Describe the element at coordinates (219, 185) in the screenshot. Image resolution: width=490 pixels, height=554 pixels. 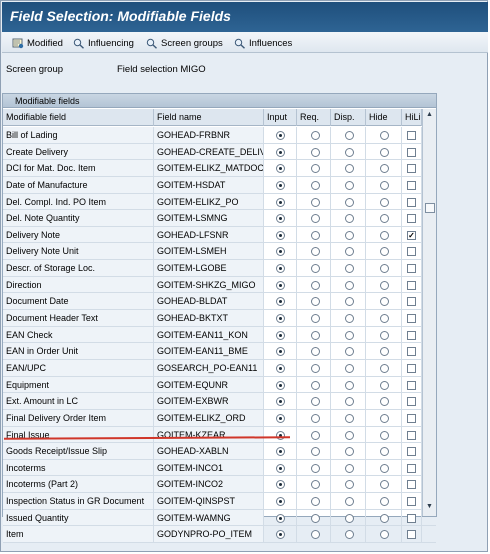
I see `table-row: Date of Manufacture GOITEM-HSDAT` at that location.